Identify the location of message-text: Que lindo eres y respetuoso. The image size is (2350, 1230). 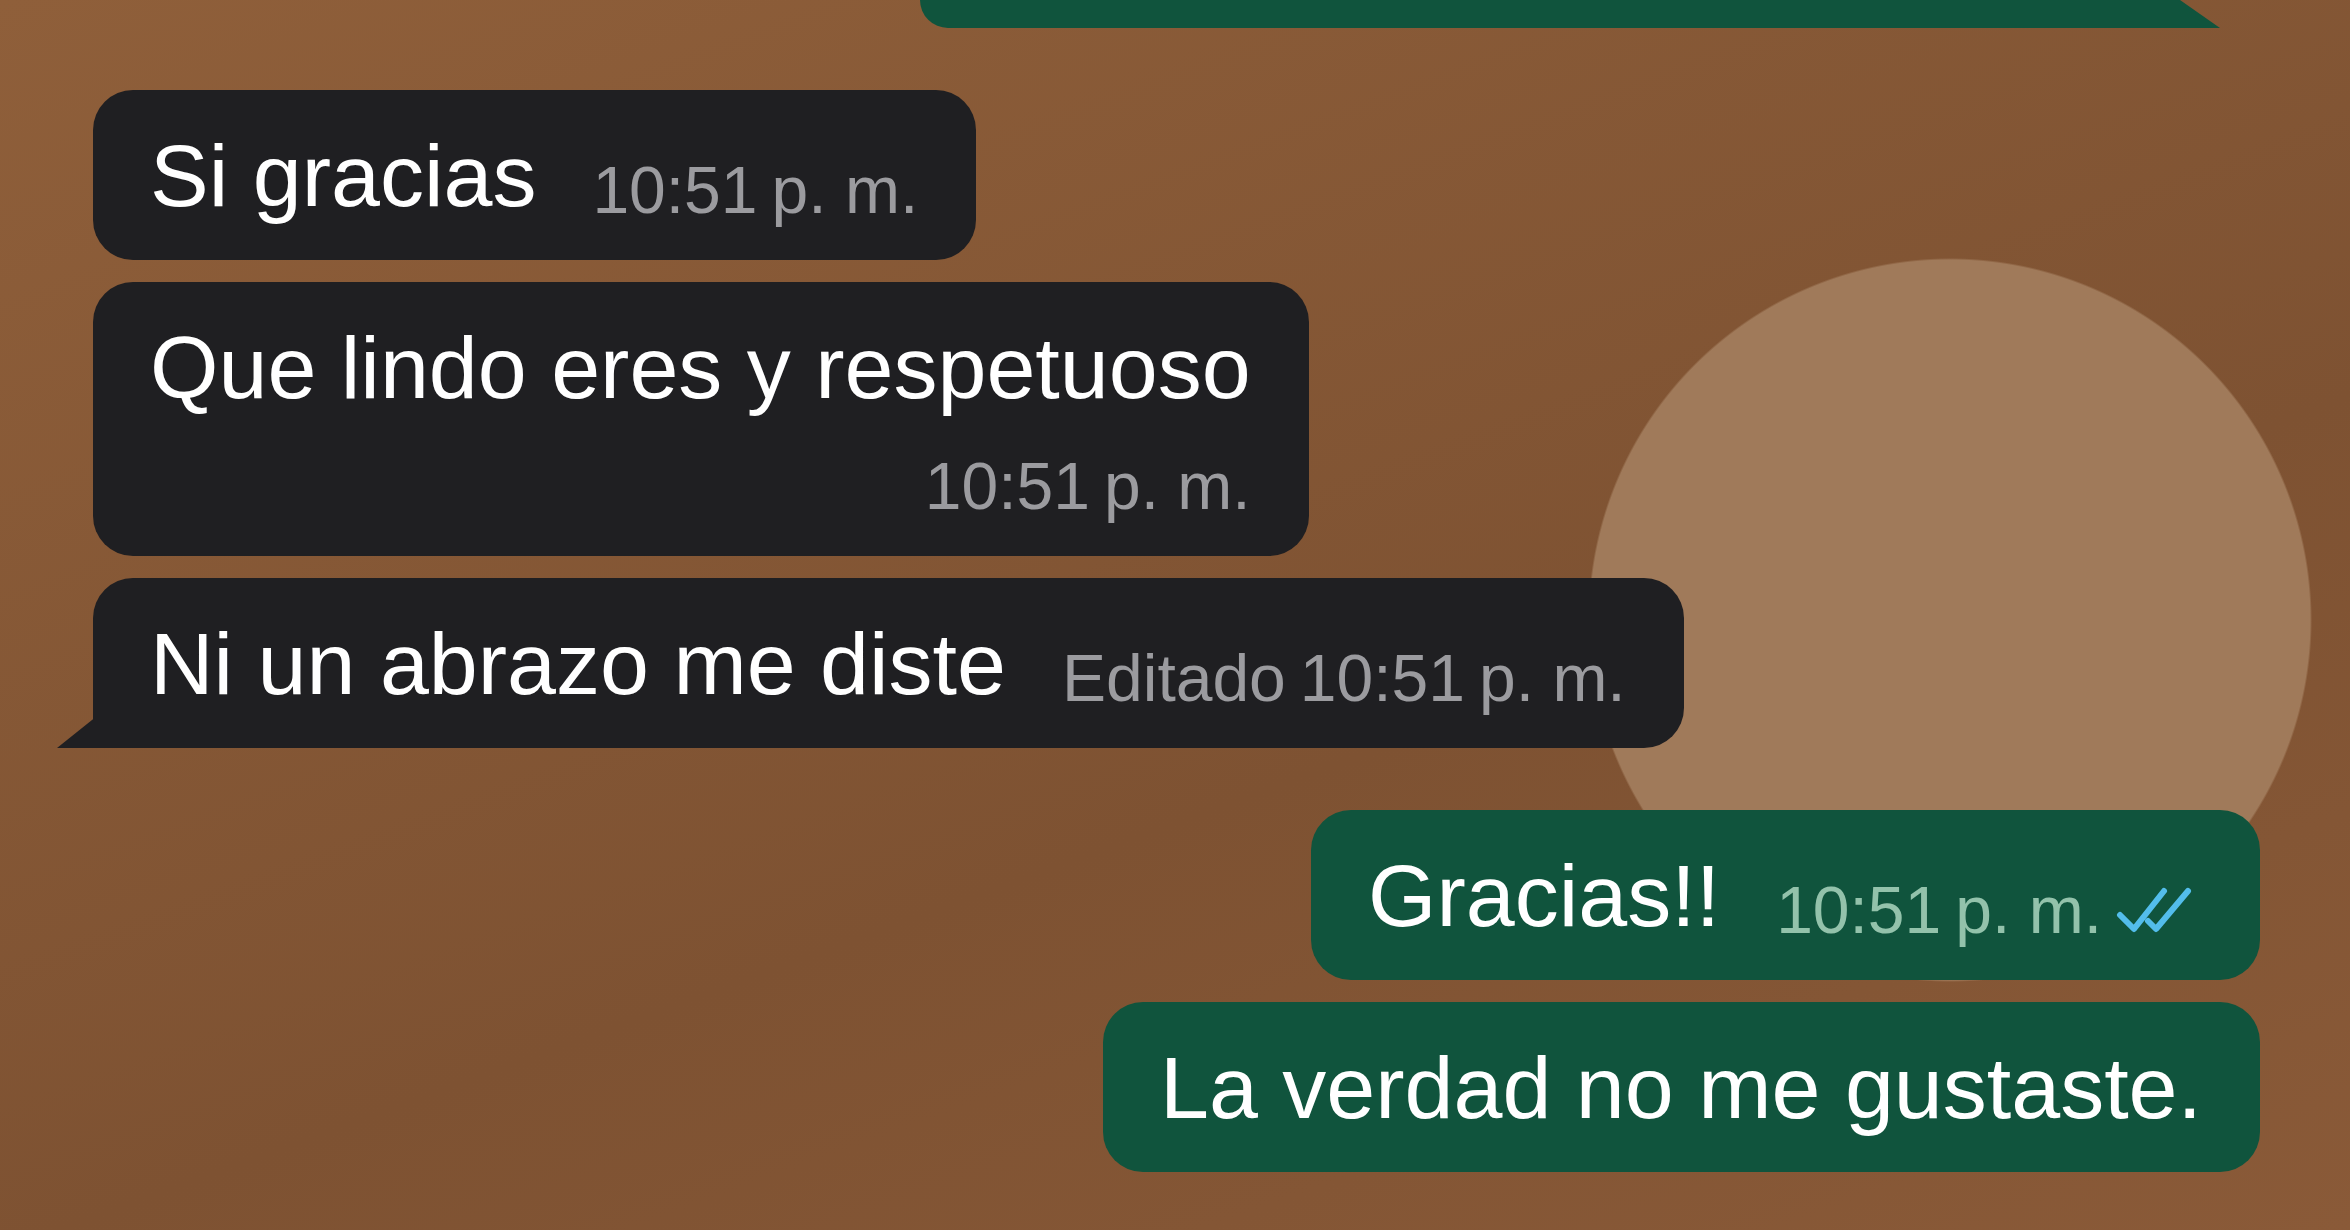
(700, 368).